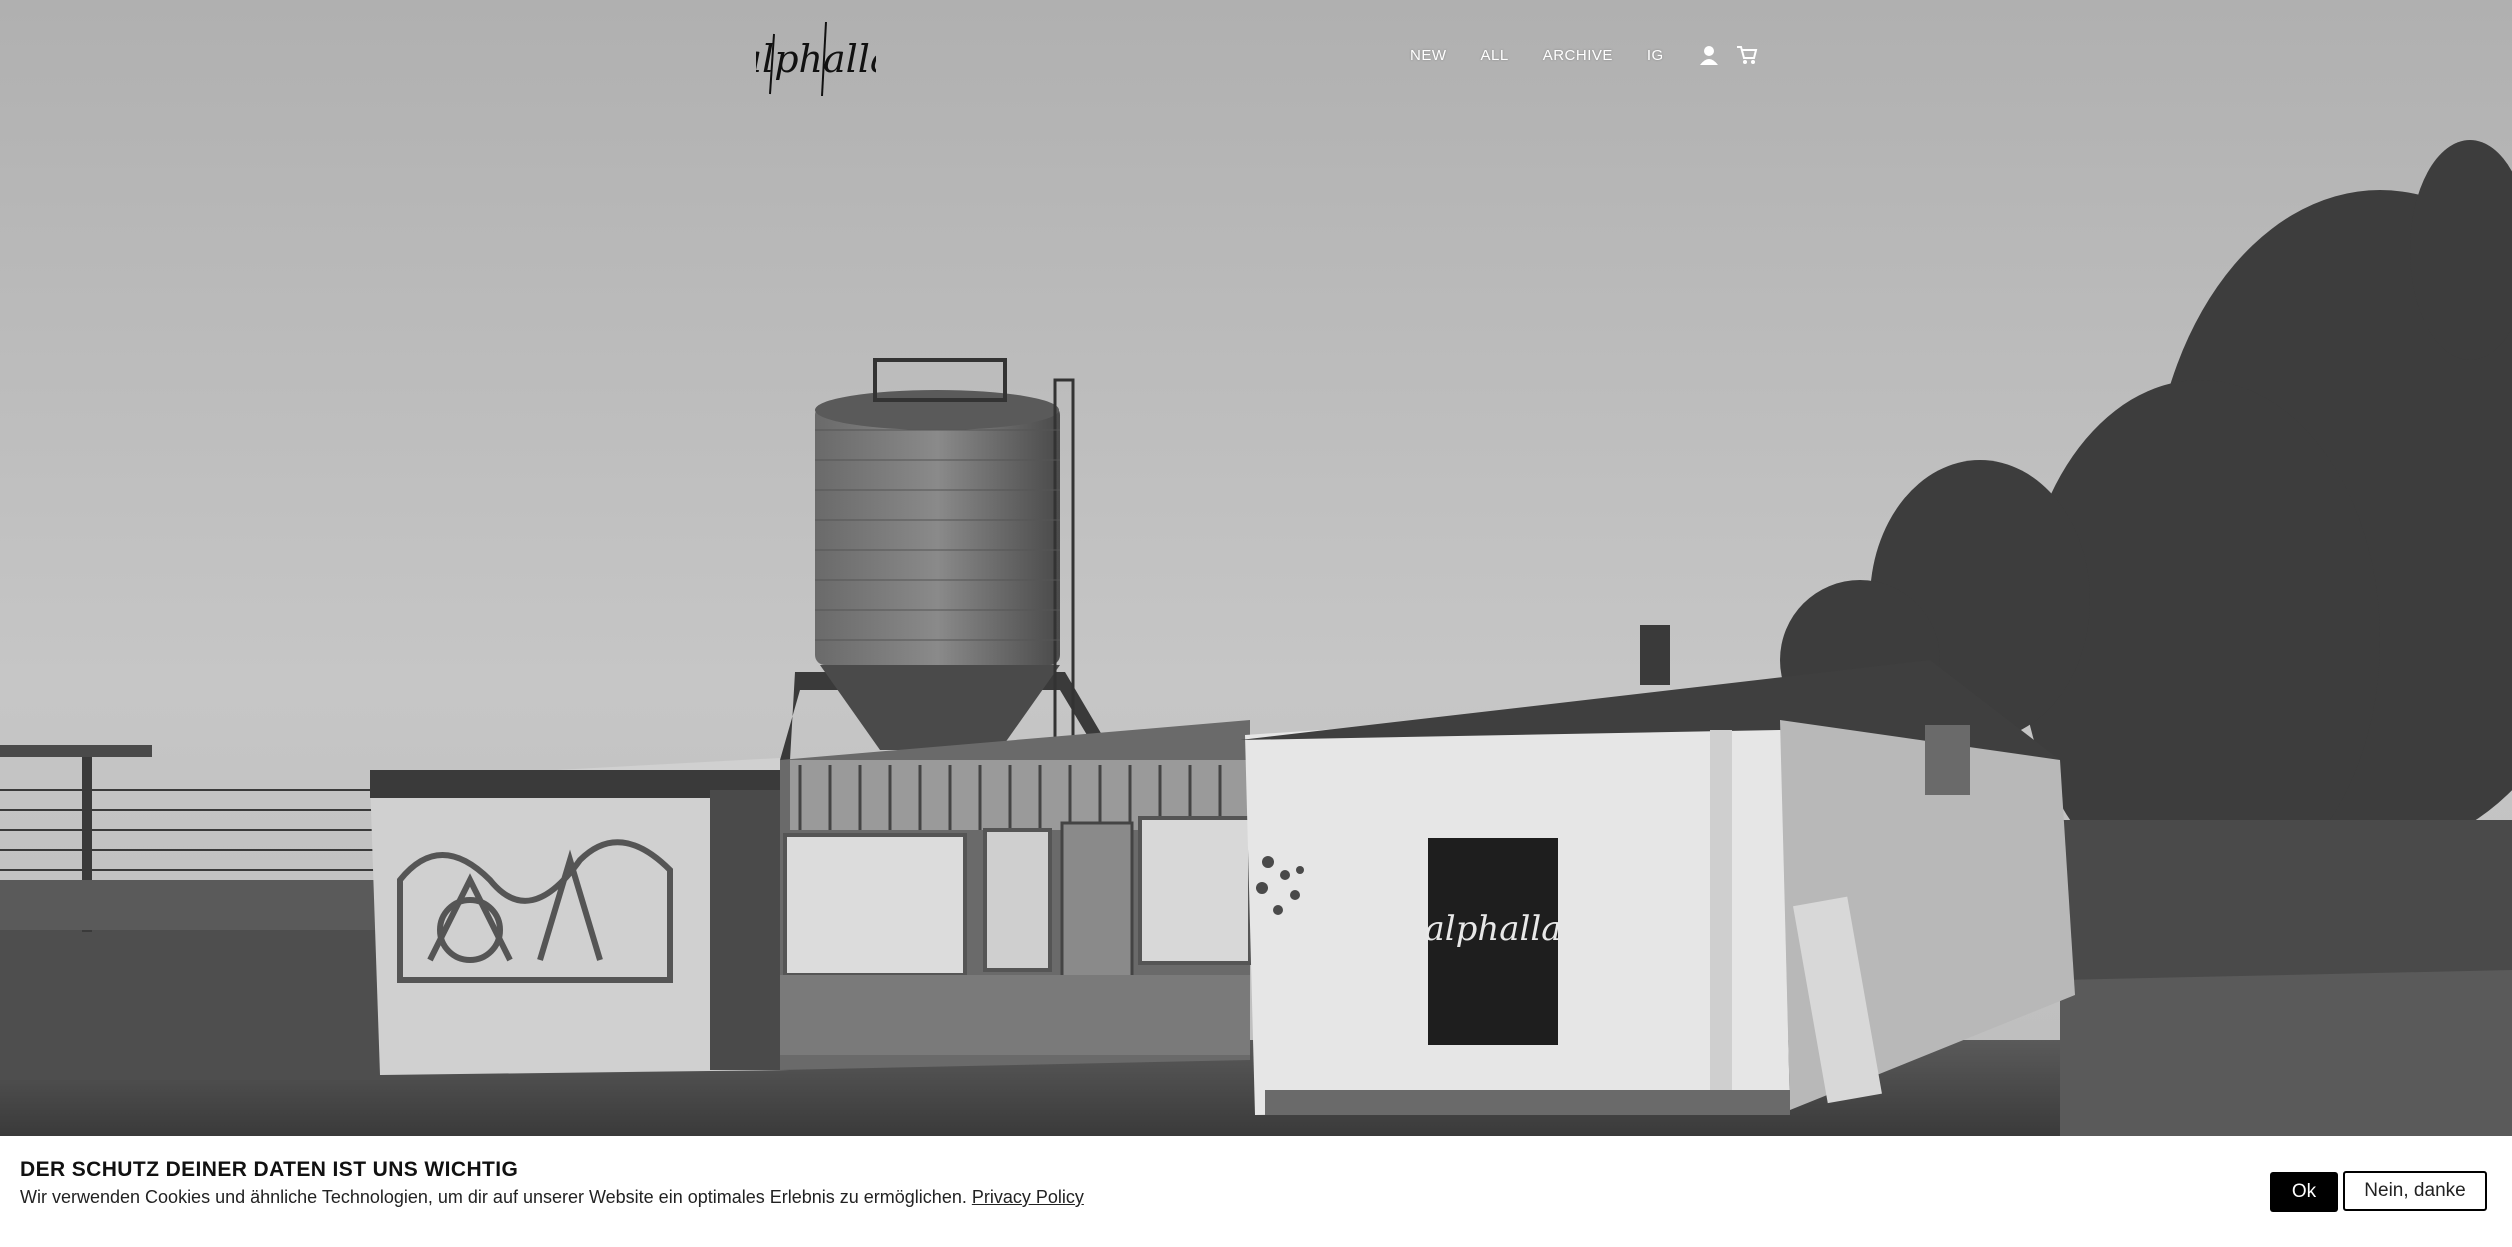 This screenshot has height=1247, width=2512. I want to click on nav-archive: ARCHIVE, so click(1578, 55).